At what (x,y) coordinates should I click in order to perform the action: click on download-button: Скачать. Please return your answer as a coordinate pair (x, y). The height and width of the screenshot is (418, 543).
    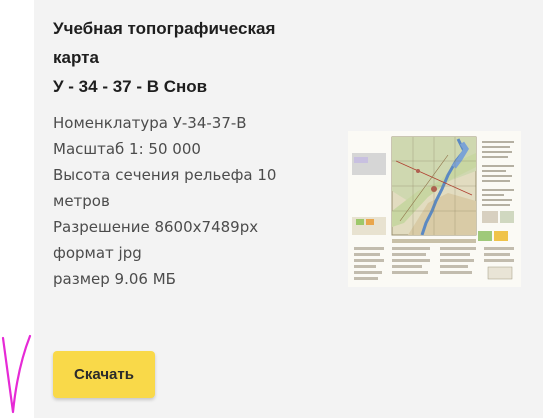
    Looking at the image, I should click on (104, 374).